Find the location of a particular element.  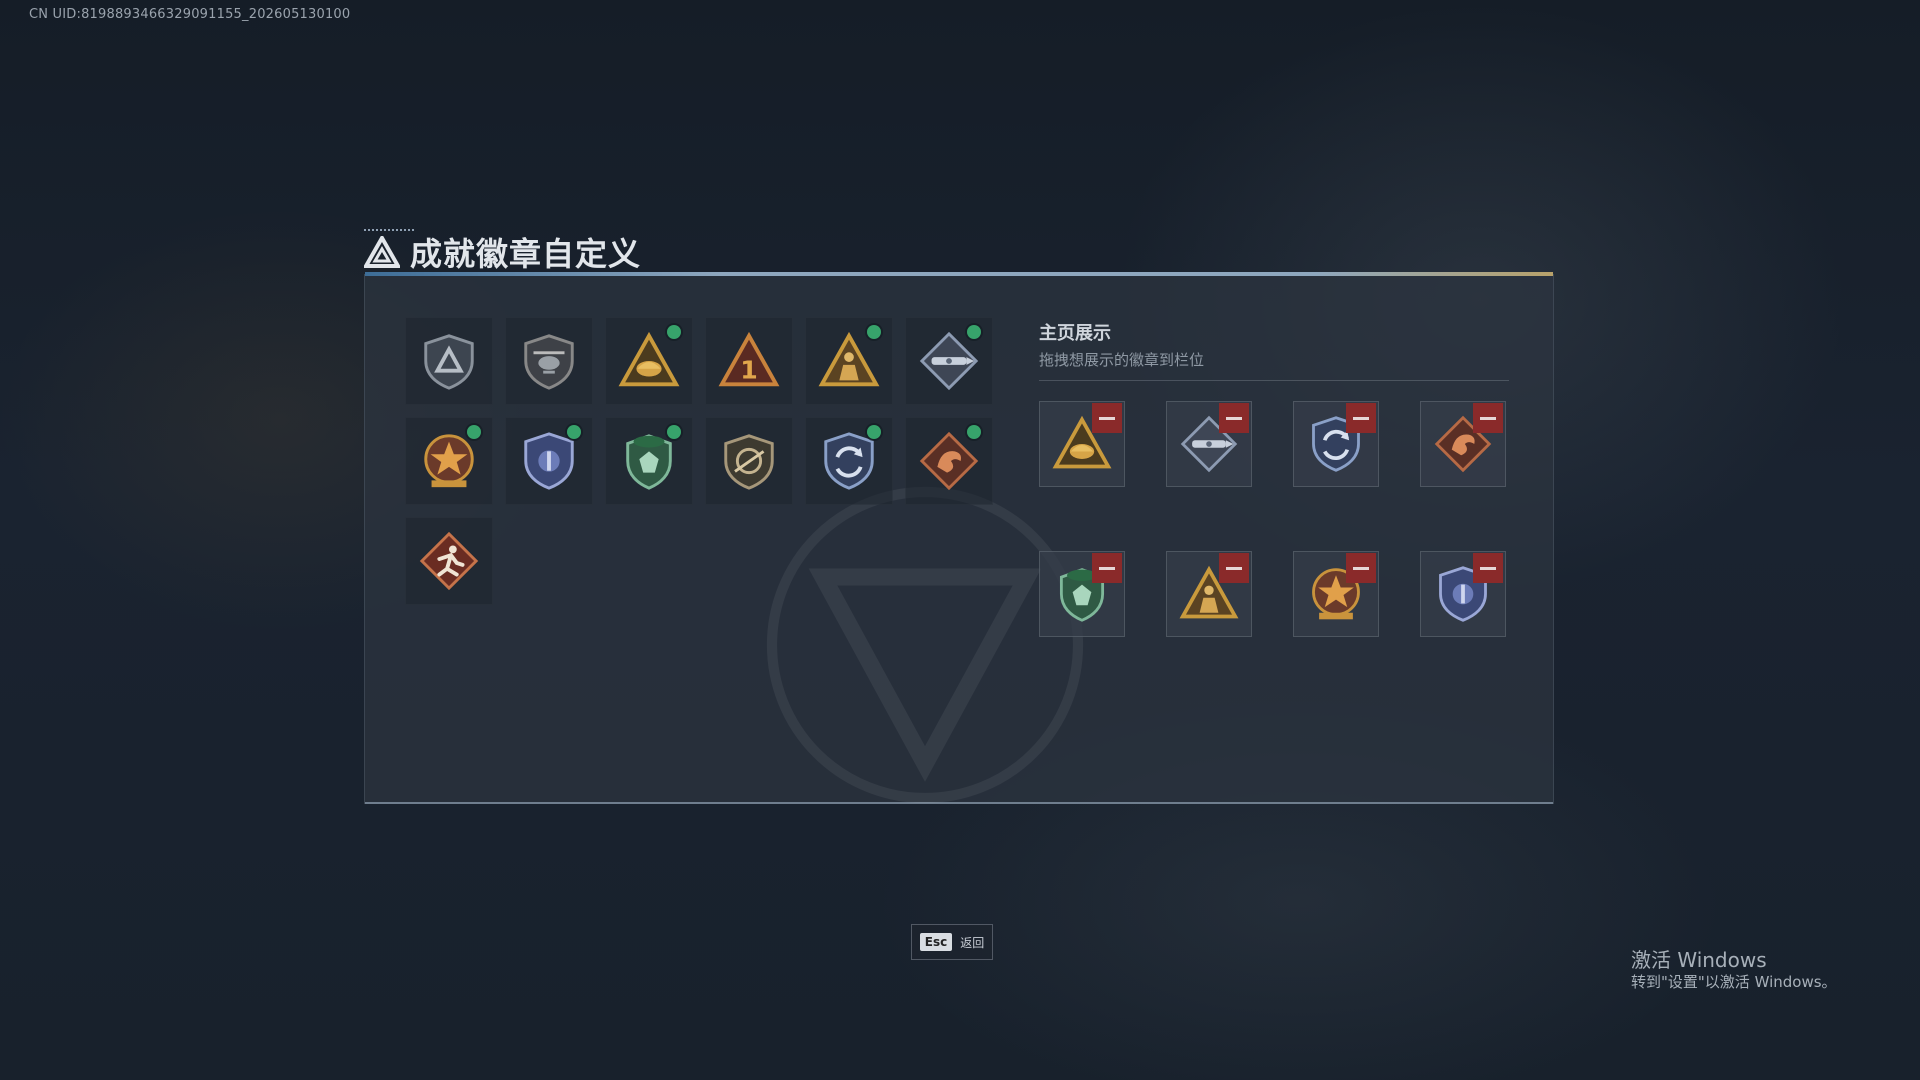

showcase-slots is located at coordinates (1272, 519).